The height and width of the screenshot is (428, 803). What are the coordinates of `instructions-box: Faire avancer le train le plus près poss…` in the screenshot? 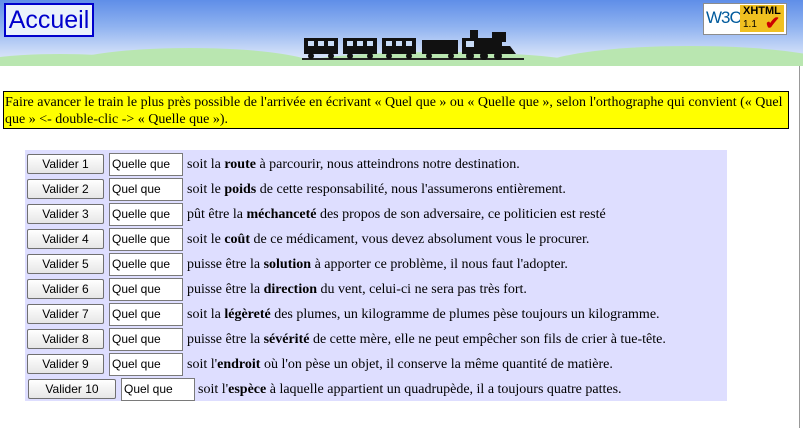 It's located at (396, 110).